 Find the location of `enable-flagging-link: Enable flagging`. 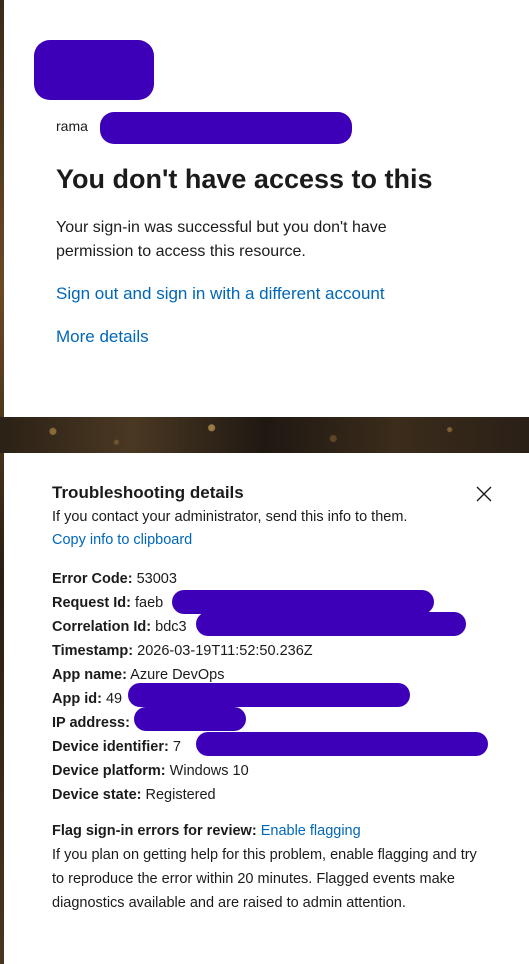

enable-flagging-link: Enable flagging is located at coordinates (311, 831).